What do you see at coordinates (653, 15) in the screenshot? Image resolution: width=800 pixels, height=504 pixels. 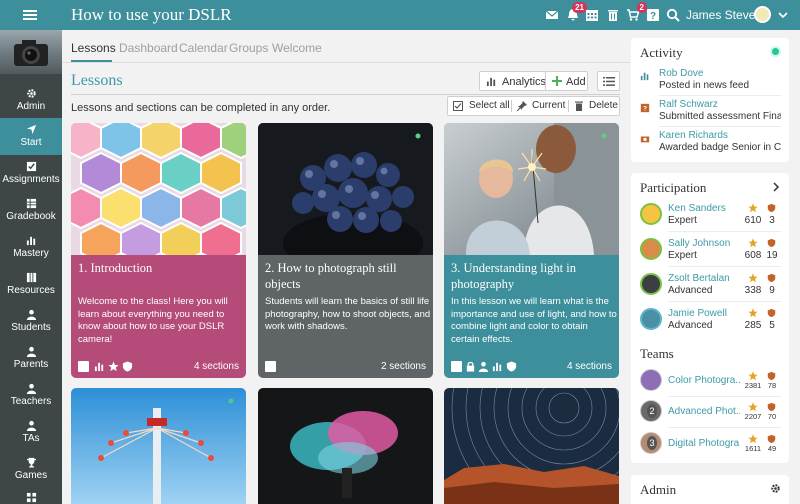 I see `help-icon: ?` at bounding box center [653, 15].